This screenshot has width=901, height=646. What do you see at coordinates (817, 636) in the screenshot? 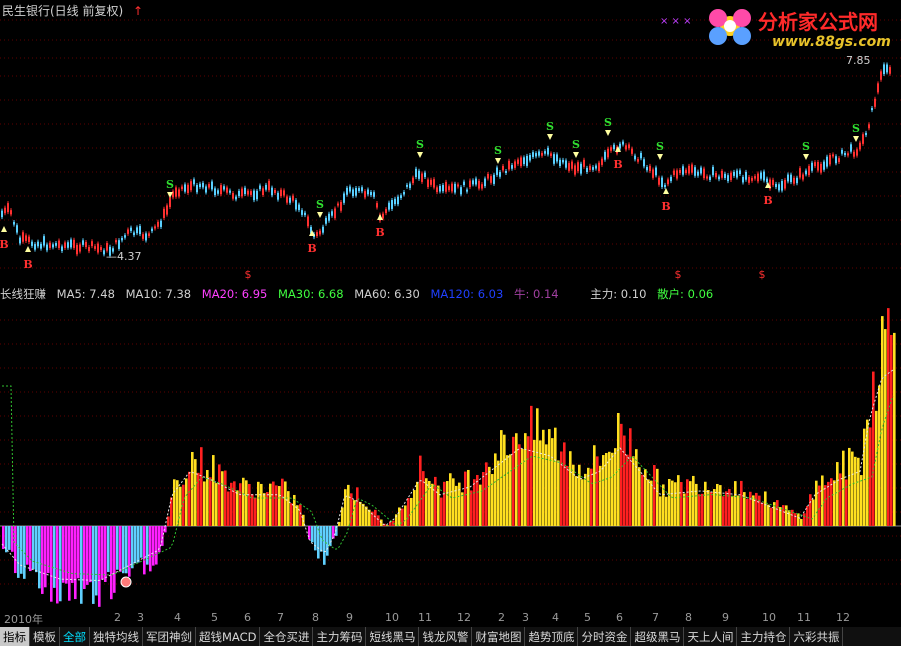
I see `tab-16: 六彩共振` at bounding box center [817, 636].